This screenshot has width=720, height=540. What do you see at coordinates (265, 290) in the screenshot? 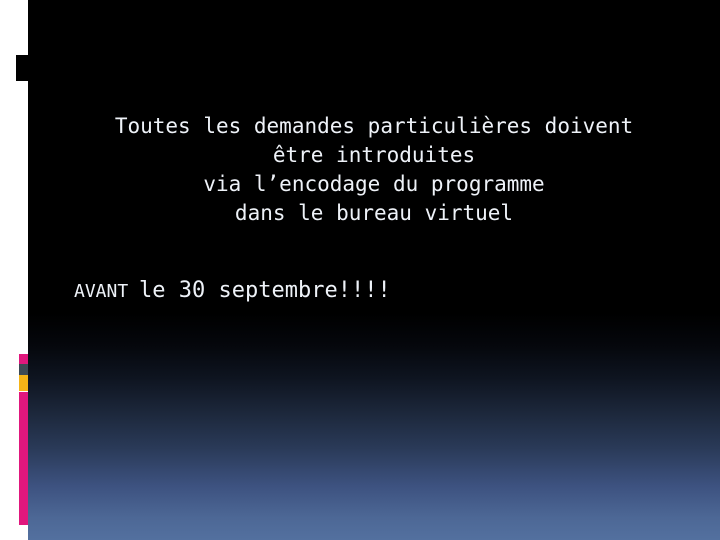
I see `deadline-emphasis: le 30 septembre!!!!` at bounding box center [265, 290].